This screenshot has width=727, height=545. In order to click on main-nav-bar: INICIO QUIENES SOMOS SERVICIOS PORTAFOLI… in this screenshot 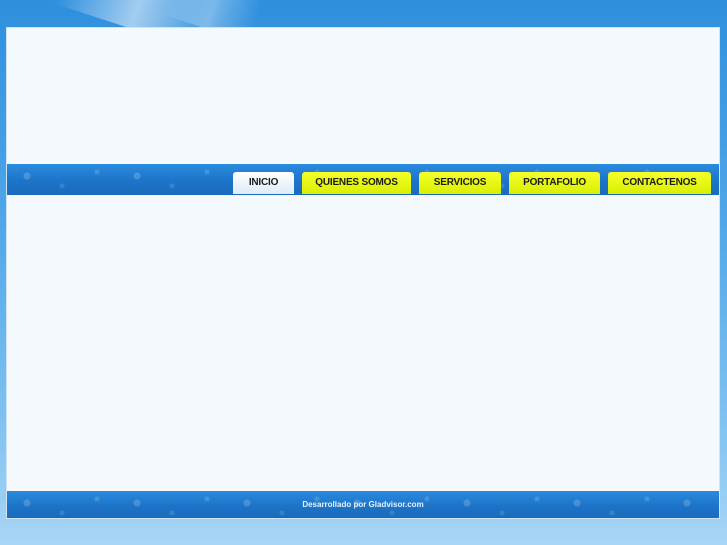, I will do `click(363, 179)`.